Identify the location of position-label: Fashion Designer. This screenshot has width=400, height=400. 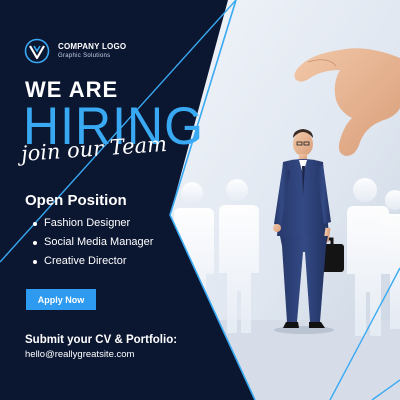
(87, 223).